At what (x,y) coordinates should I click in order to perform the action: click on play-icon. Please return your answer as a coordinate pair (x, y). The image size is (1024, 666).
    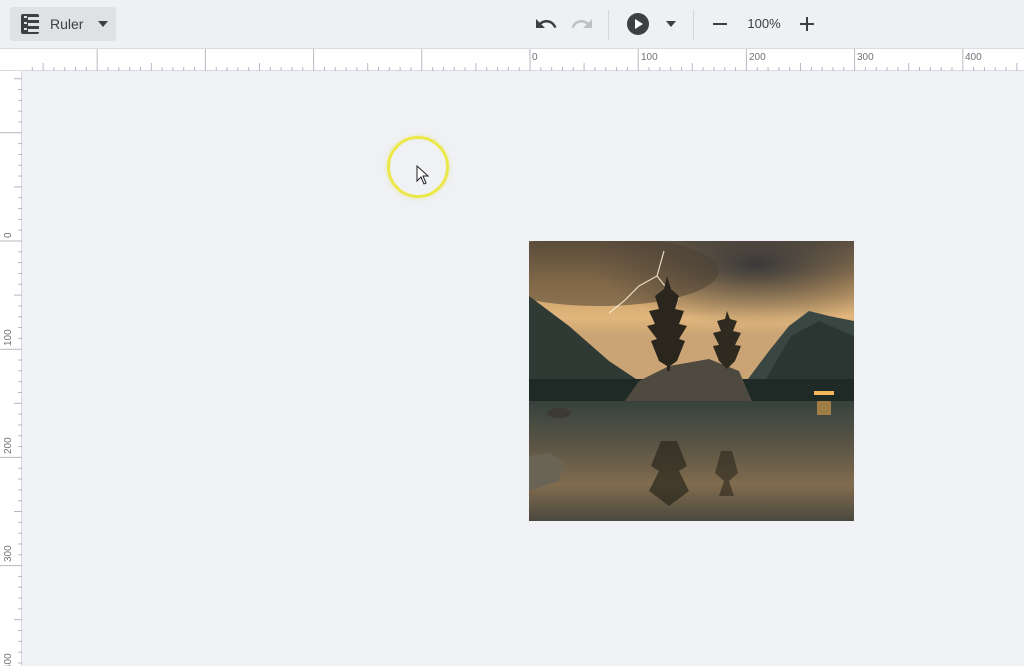
    Looking at the image, I should click on (638, 24).